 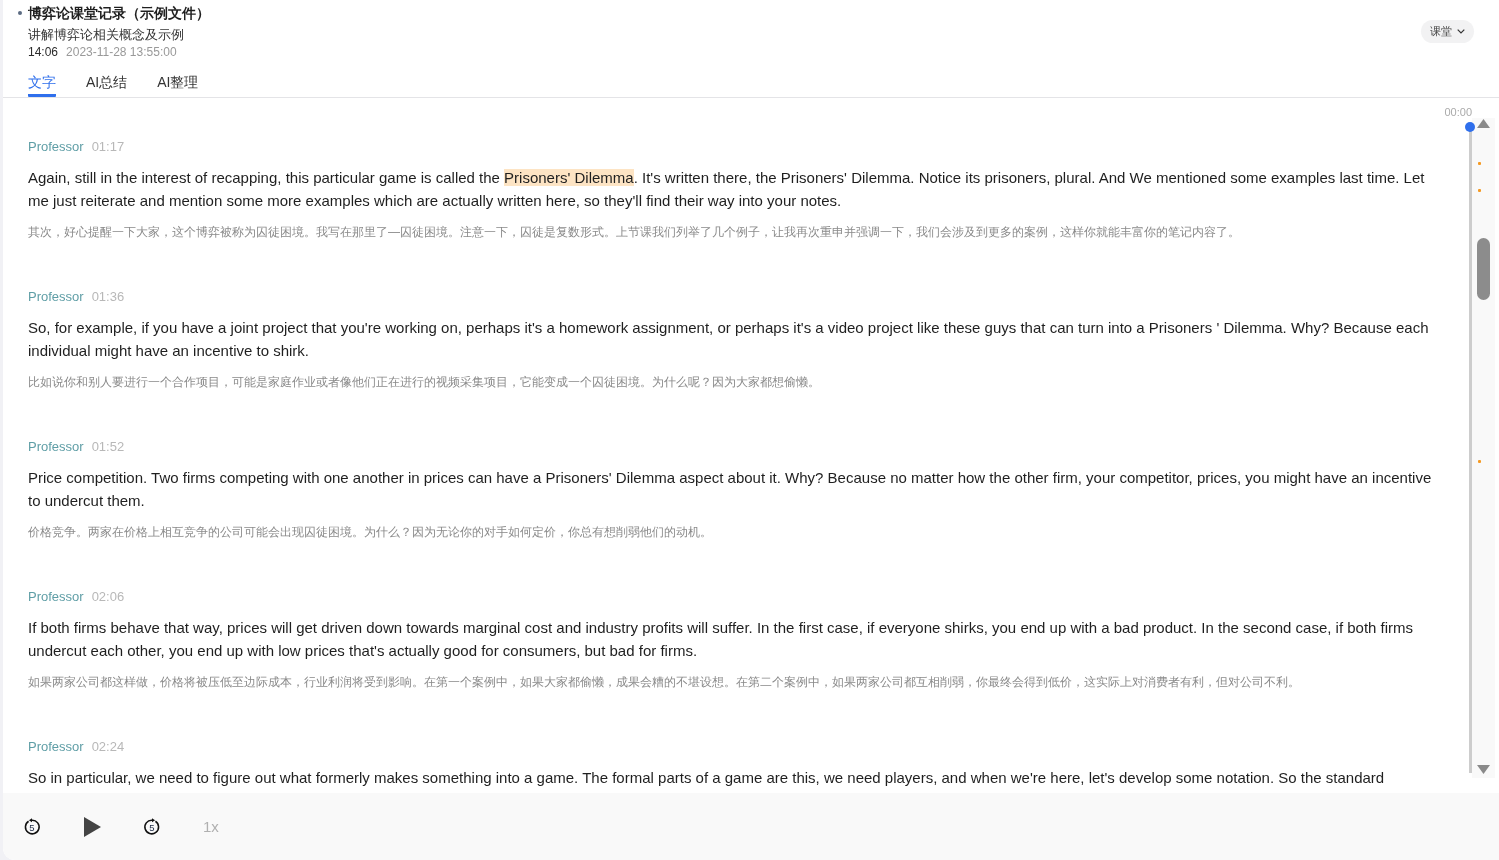 I want to click on counterclockwise-arrow-icon, so click(x=32, y=826).